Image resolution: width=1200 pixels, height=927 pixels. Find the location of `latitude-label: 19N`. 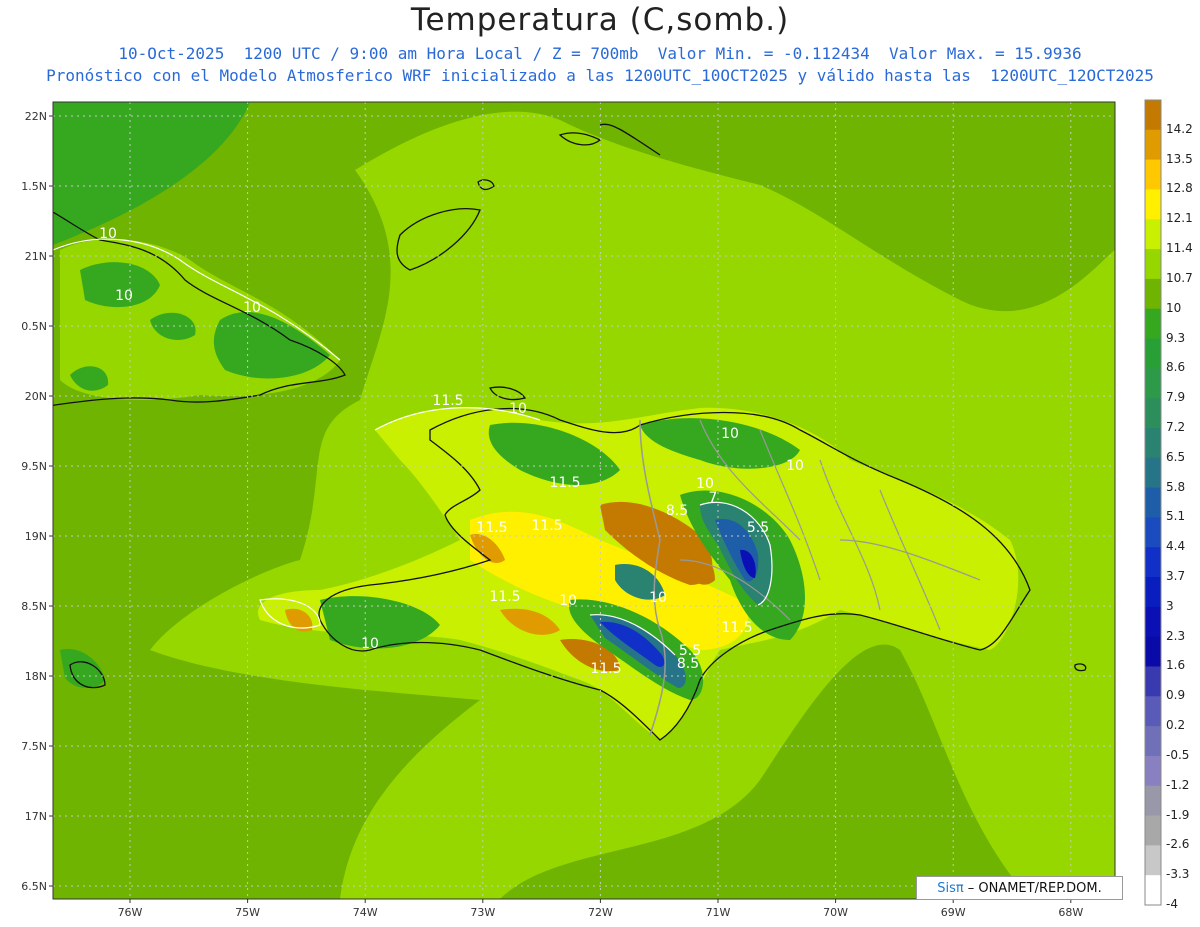

latitude-label: 19N is located at coordinates (36, 536).